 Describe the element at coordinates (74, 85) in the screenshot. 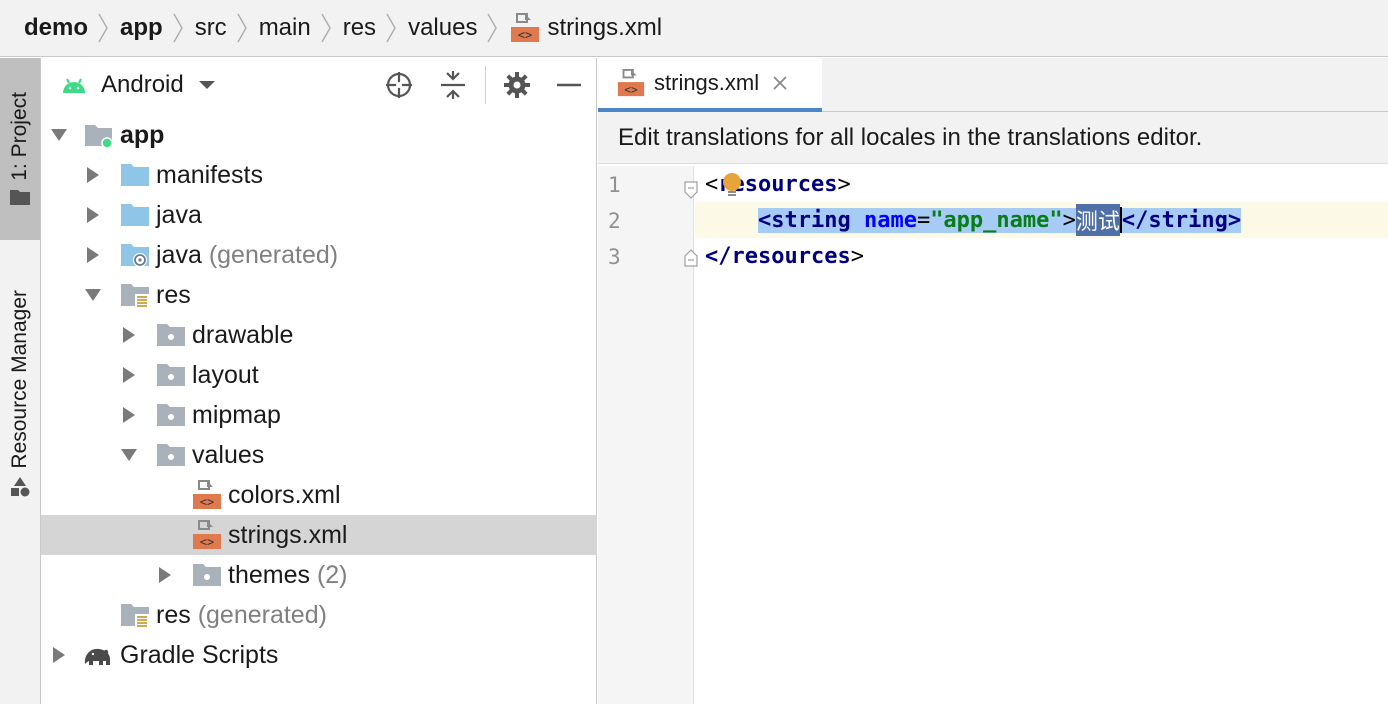

I see `android-icon` at that location.